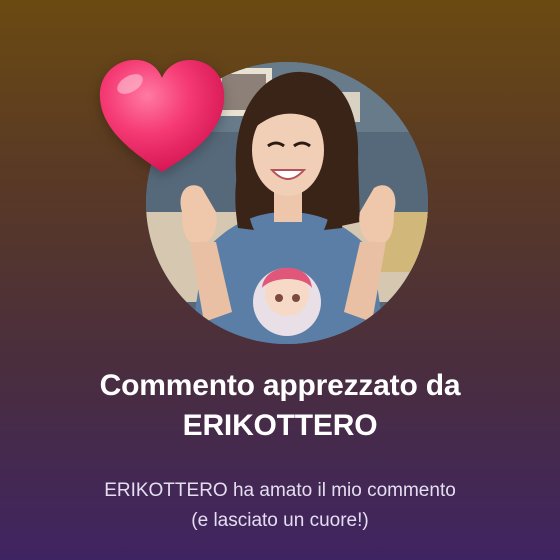  I want to click on body-line-1: ERIKOTTERO ha amato il mio commento, so click(280, 490).